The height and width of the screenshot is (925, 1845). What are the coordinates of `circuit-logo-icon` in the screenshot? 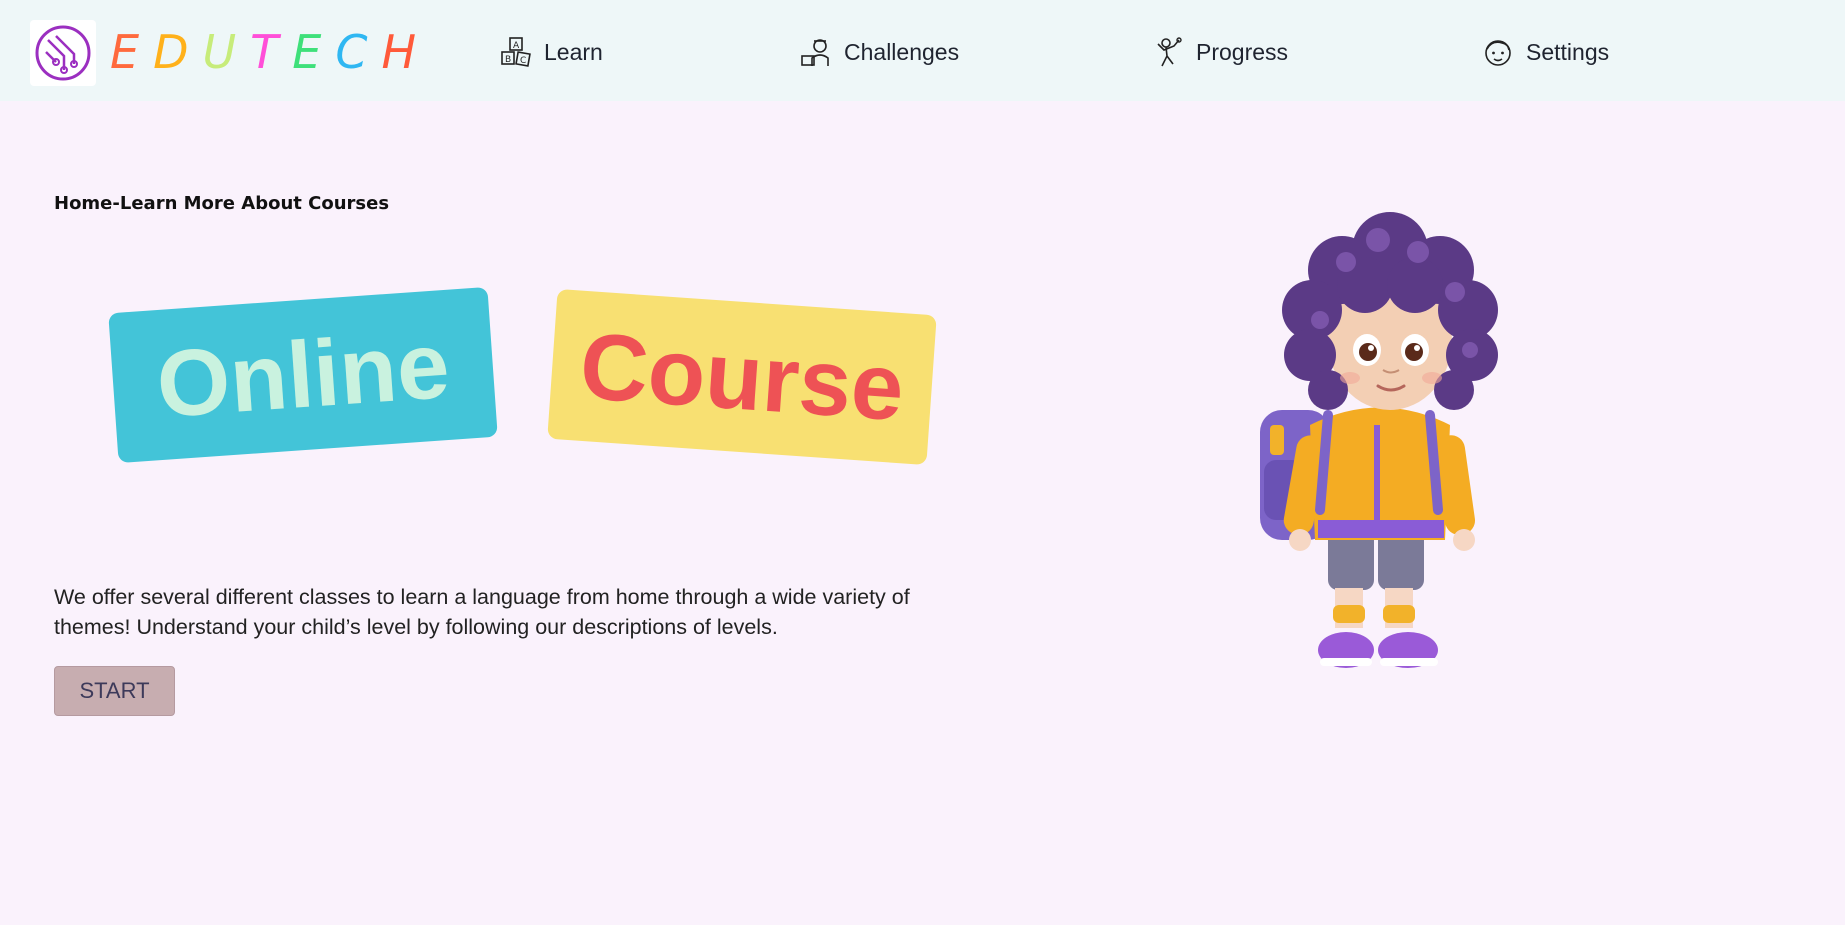 It's located at (63, 53).